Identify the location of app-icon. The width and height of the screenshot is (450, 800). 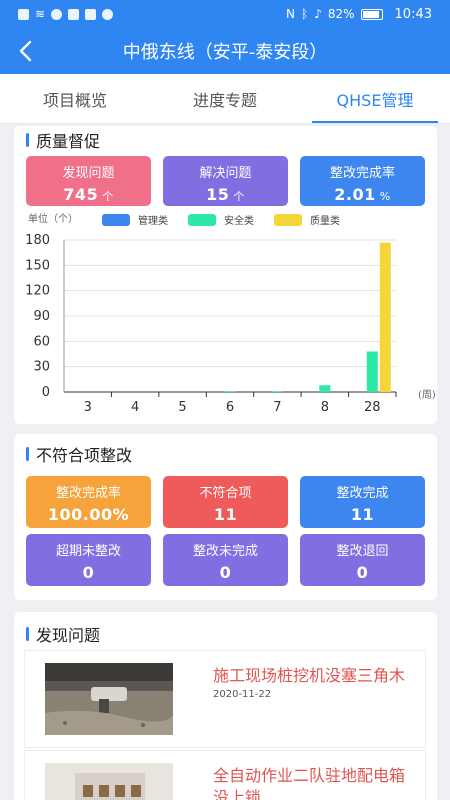
(74, 14).